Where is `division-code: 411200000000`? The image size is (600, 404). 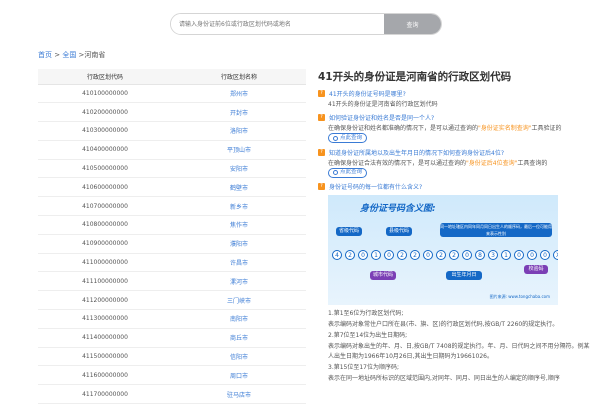 division-code: 411200000000 is located at coordinates (105, 300).